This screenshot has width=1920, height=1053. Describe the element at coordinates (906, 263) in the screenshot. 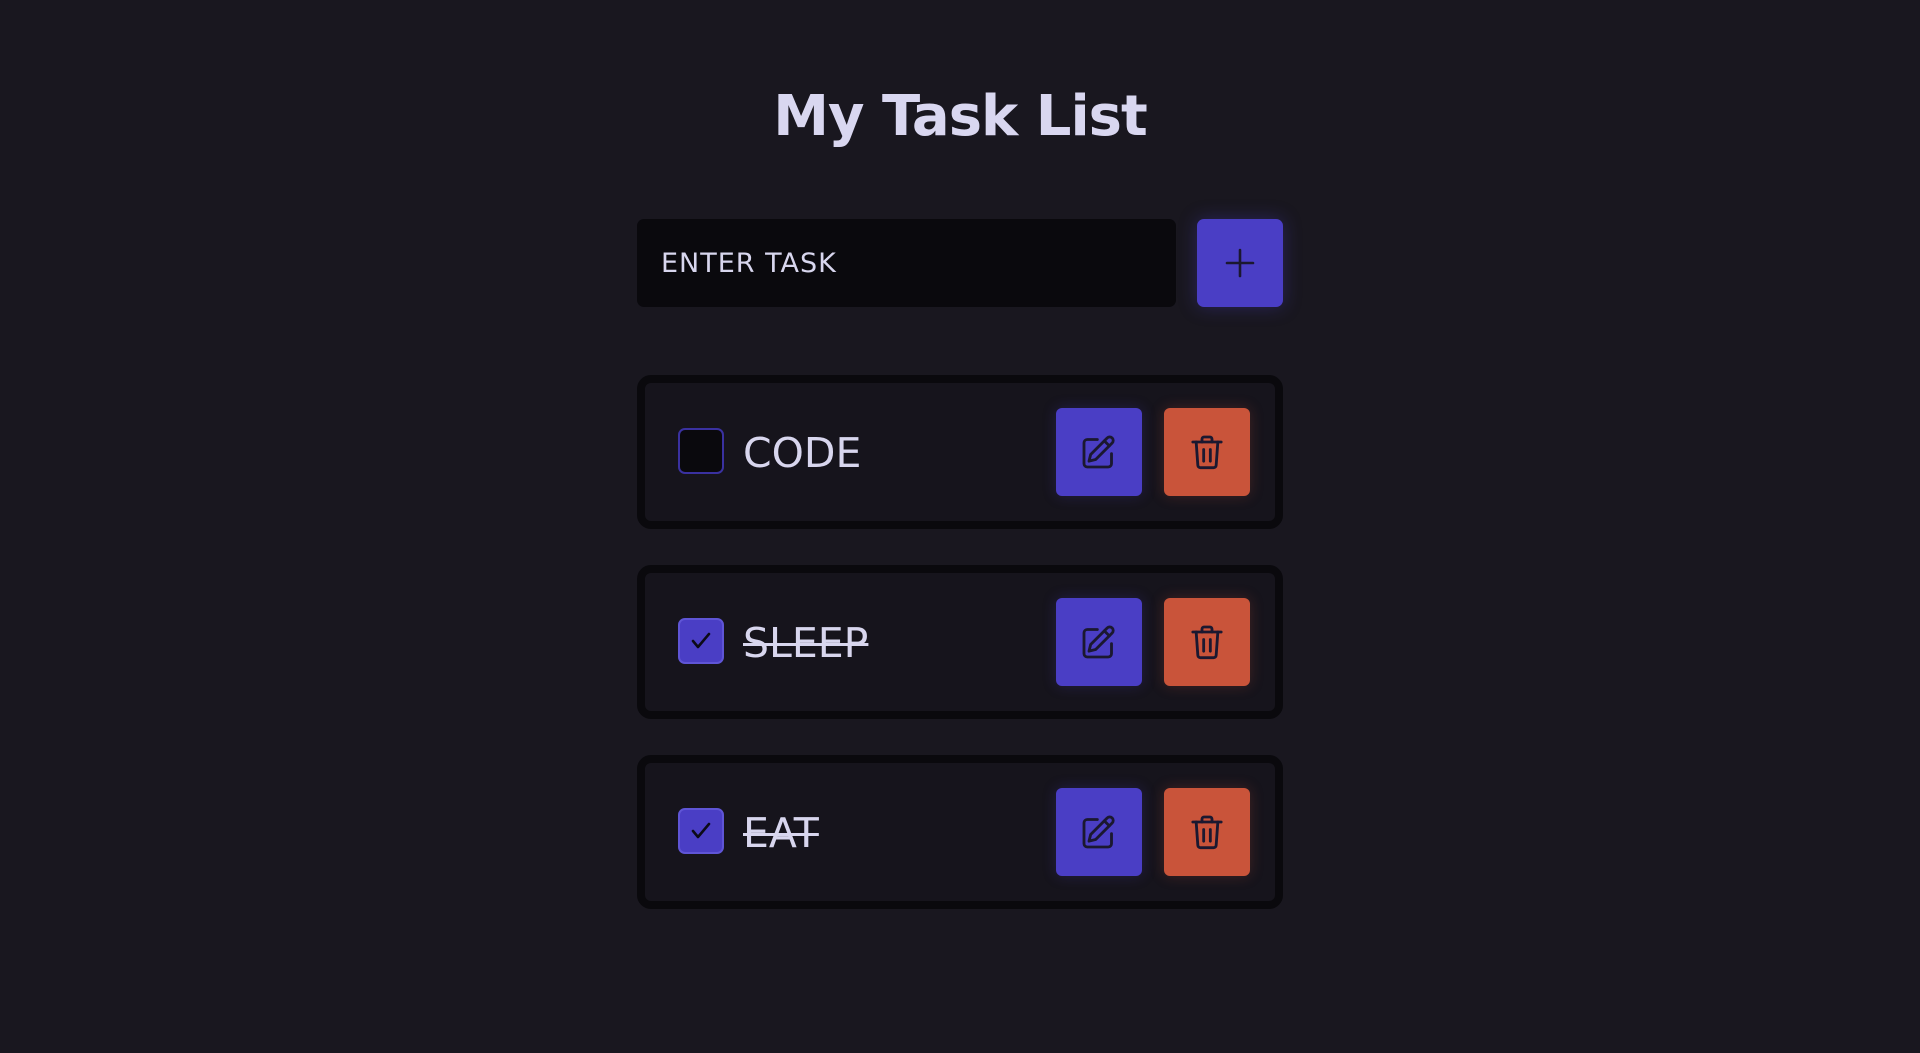

I see `task-input` at that location.